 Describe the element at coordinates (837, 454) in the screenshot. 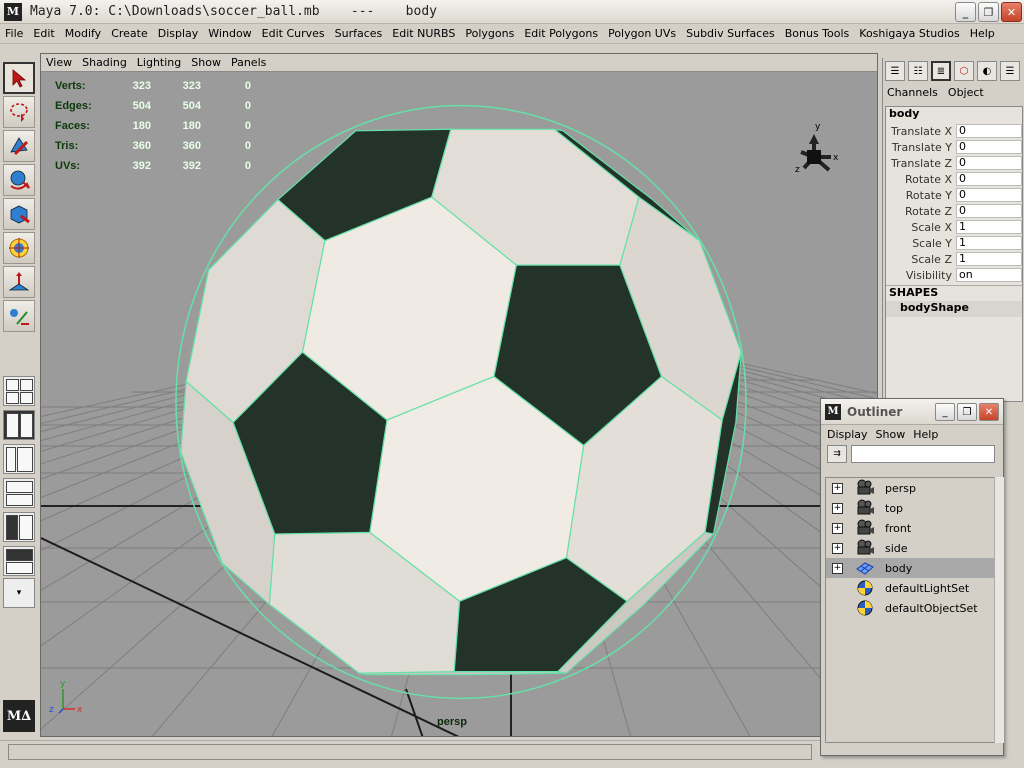

I see `filter-icon: ⇉` at that location.